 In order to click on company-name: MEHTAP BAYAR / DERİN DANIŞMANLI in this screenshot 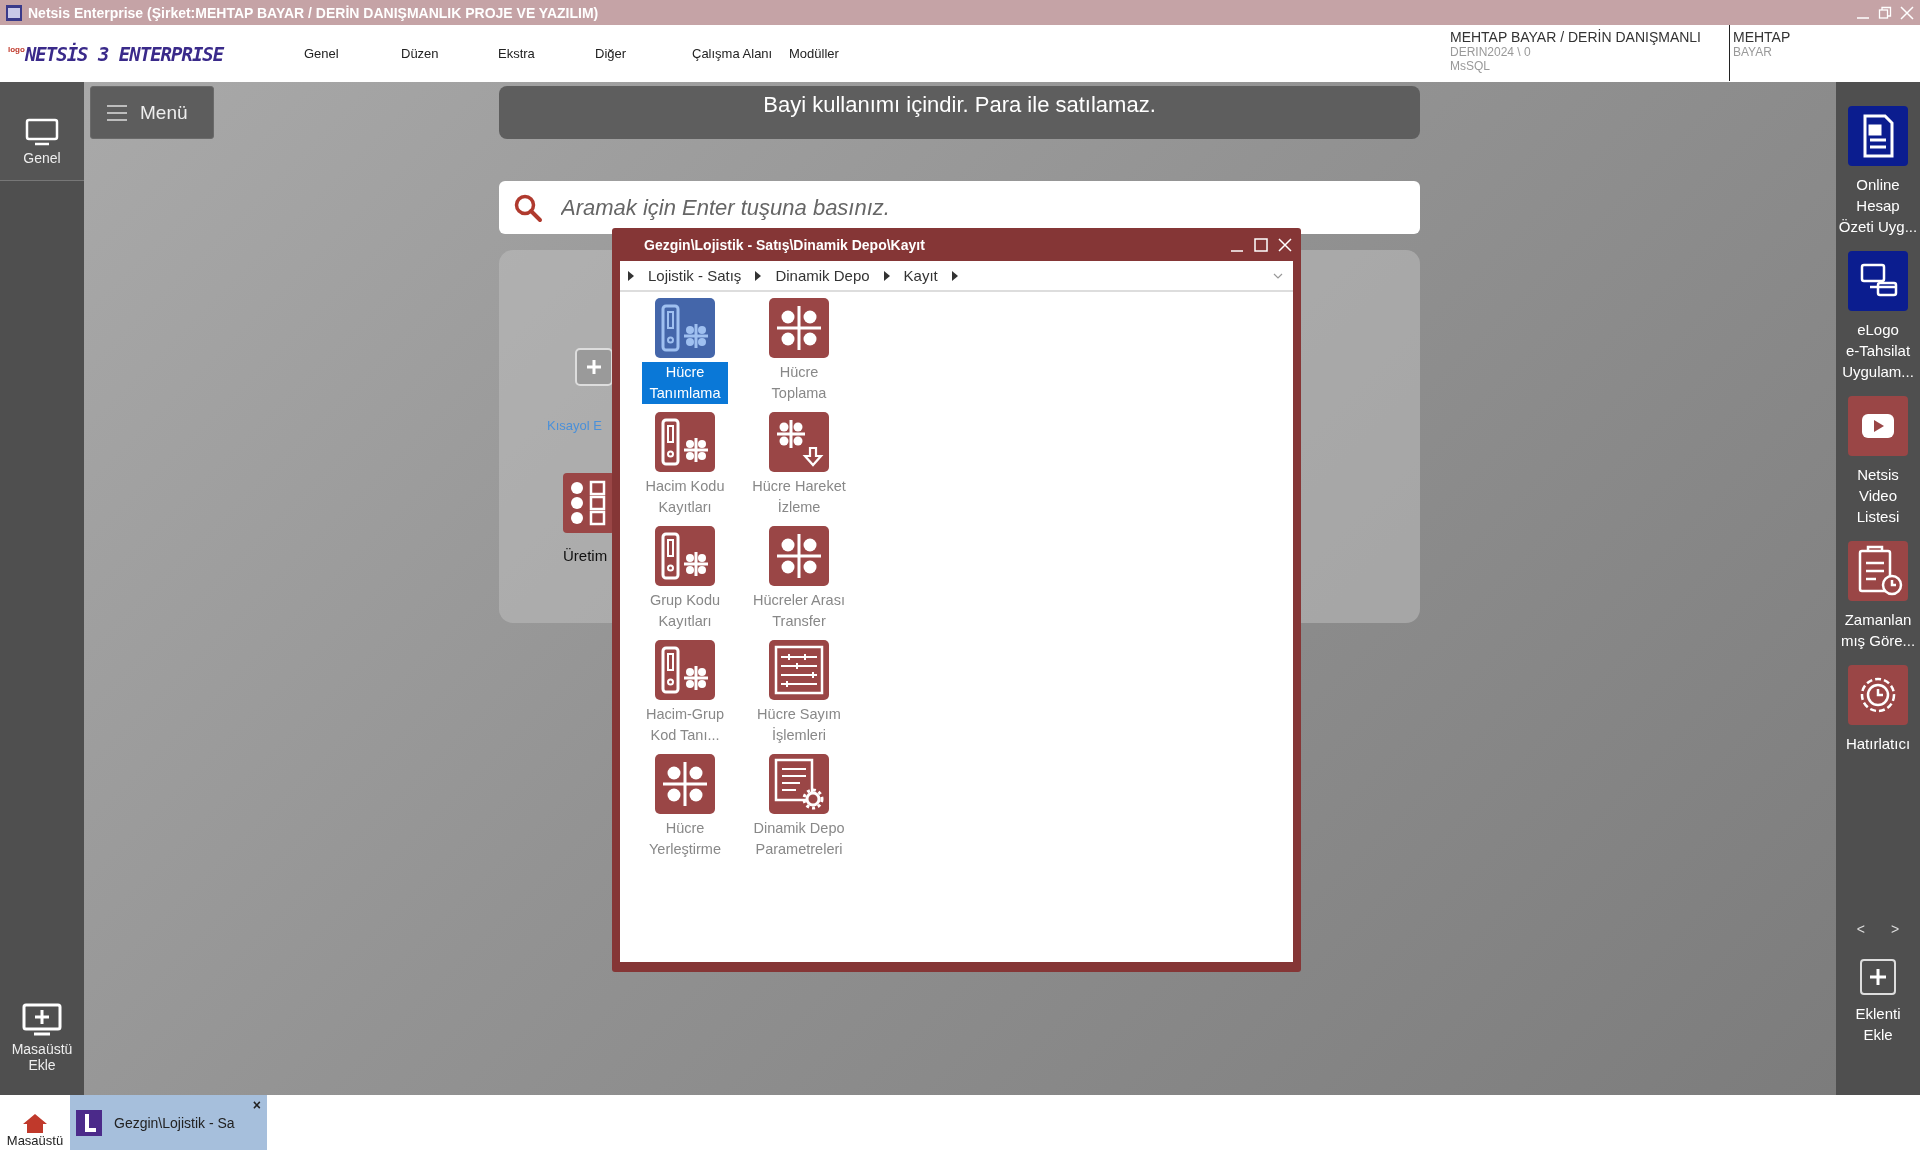, I will do `click(1576, 37)`.